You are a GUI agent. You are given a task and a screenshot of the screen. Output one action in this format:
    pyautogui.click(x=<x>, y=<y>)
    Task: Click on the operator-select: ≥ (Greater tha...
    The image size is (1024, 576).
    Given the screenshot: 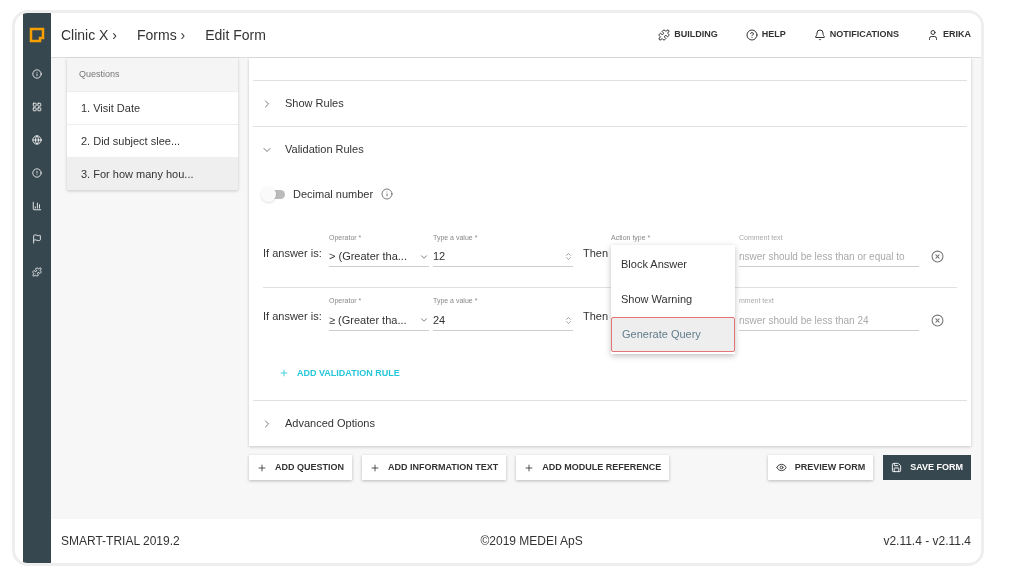 What is the action you would take?
    pyautogui.click(x=379, y=320)
    